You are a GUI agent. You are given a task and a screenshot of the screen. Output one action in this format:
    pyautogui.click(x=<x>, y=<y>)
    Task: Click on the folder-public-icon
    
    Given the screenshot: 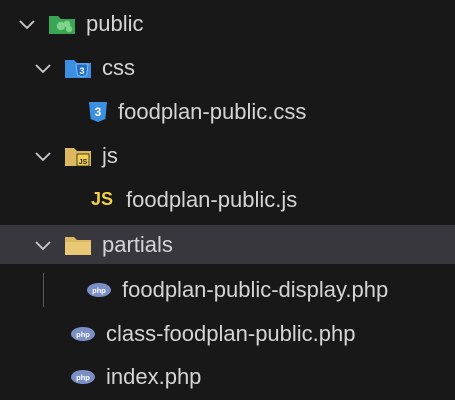 What is the action you would take?
    pyautogui.click(x=62, y=24)
    